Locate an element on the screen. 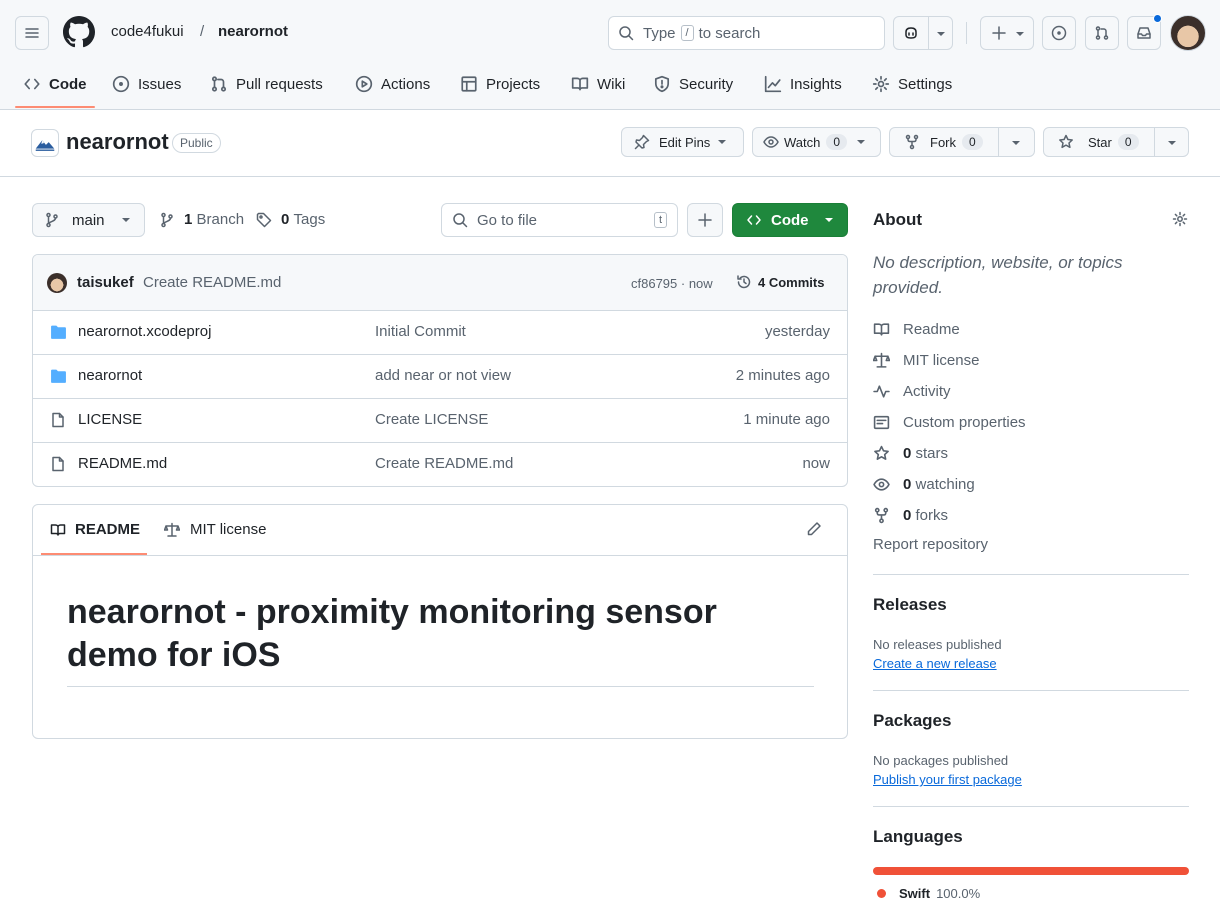 This screenshot has height=909, width=1220. custom-properties-label: Custom properties is located at coordinates (964, 422).